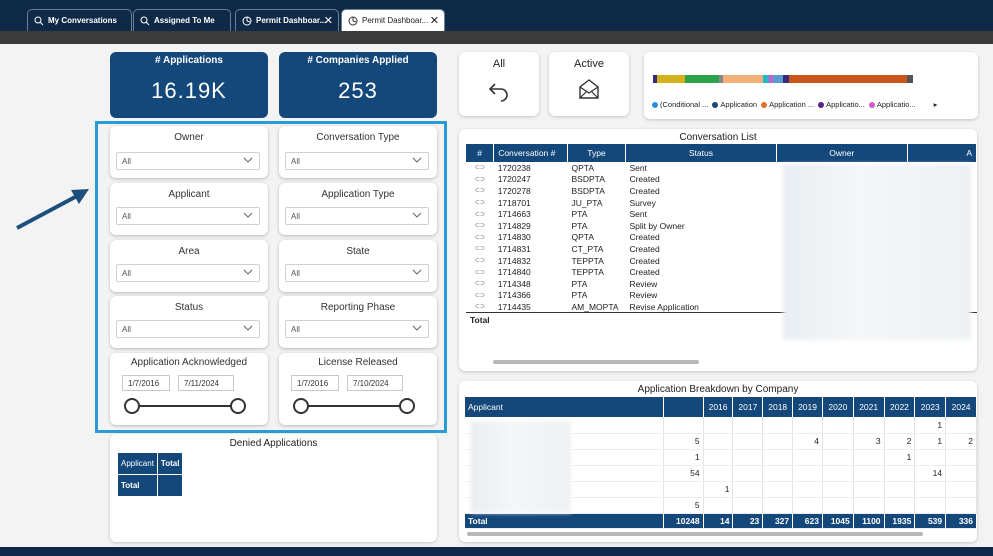 The width and height of the screenshot is (993, 556). Describe the element at coordinates (877, 252) in the screenshot. I see `redacted-owner-column` at that location.